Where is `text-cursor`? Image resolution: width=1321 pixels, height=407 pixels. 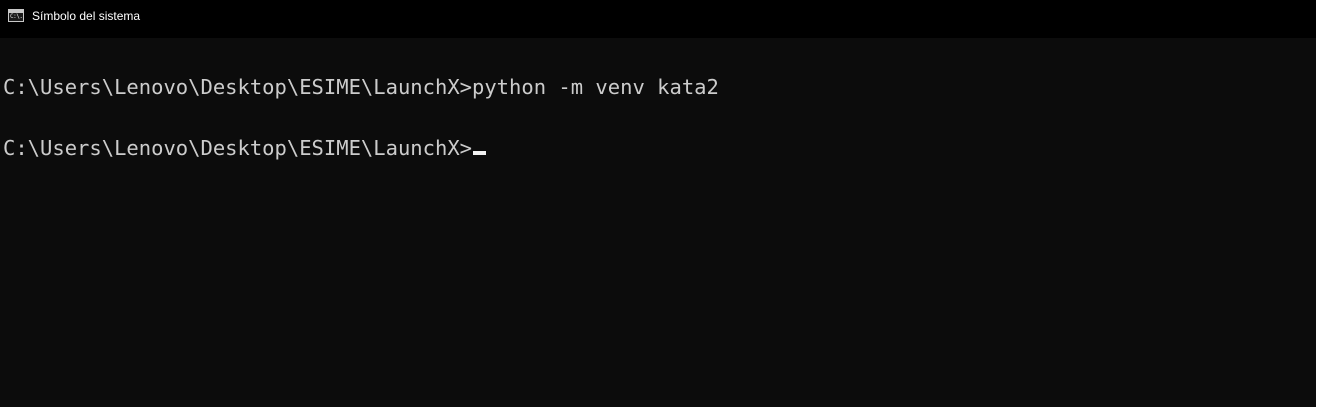 text-cursor is located at coordinates (479, 153).